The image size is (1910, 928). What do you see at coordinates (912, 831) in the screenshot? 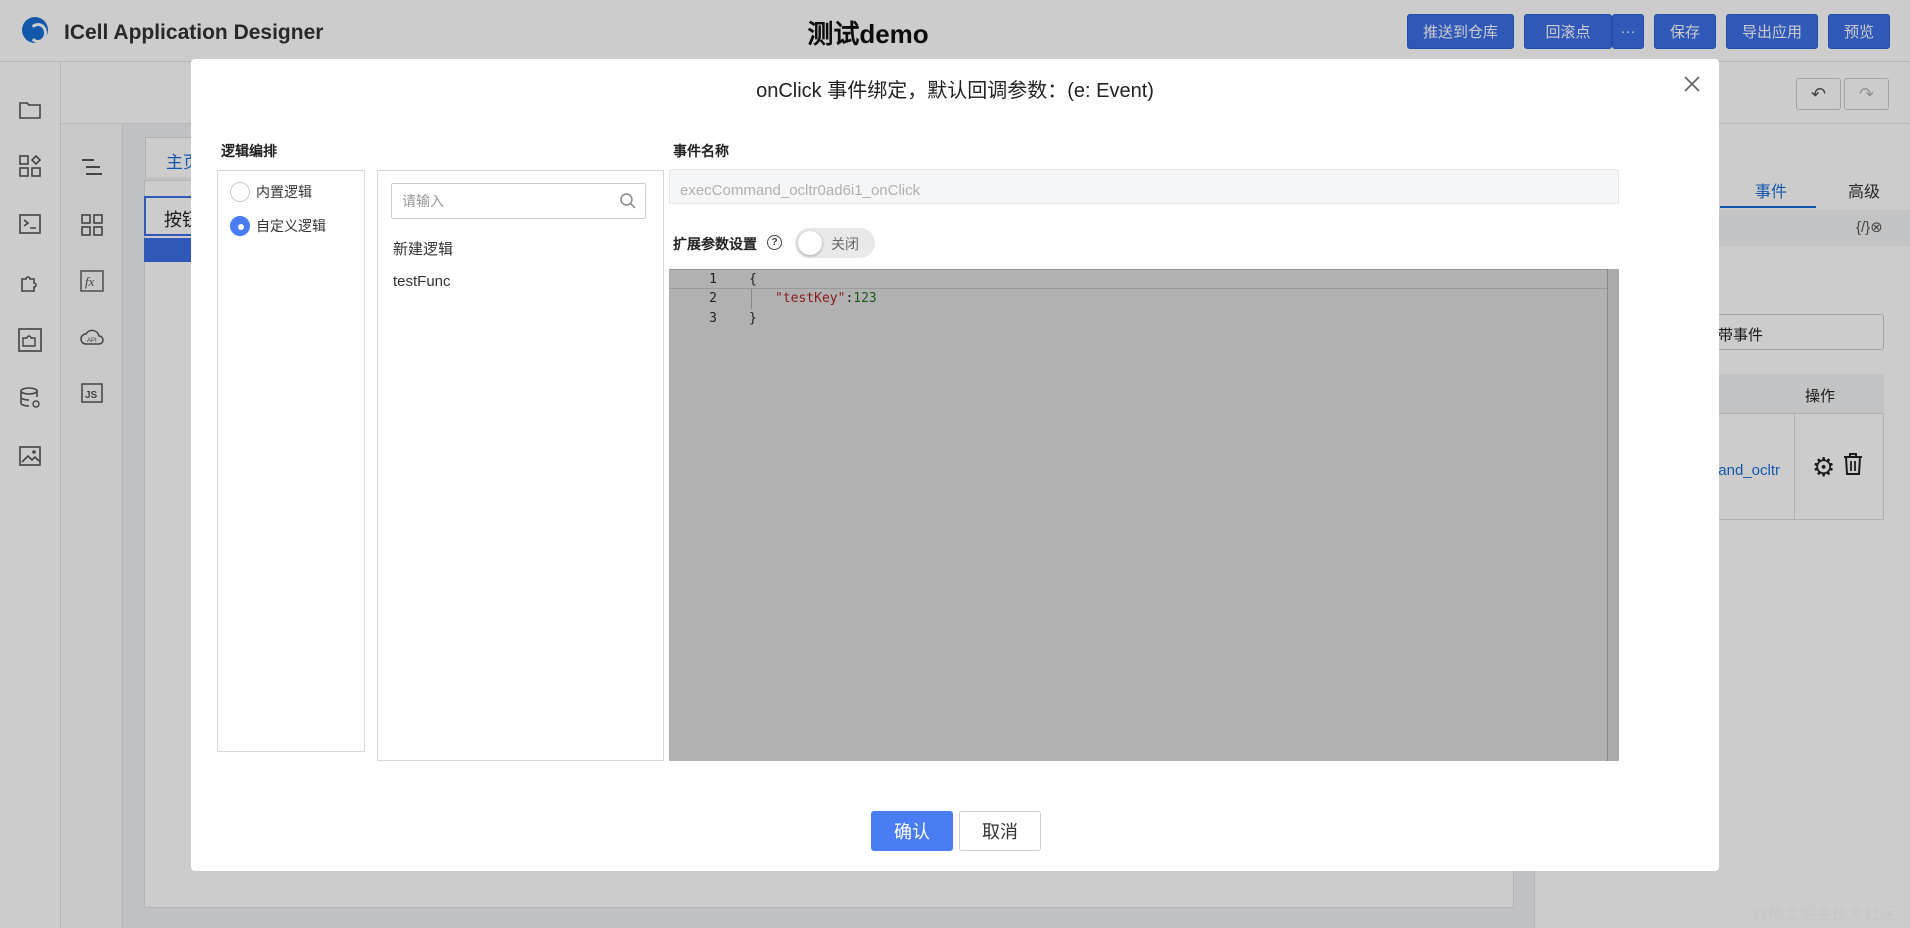
I see `confirm-button: 确认` at bounding box center [912, 831].